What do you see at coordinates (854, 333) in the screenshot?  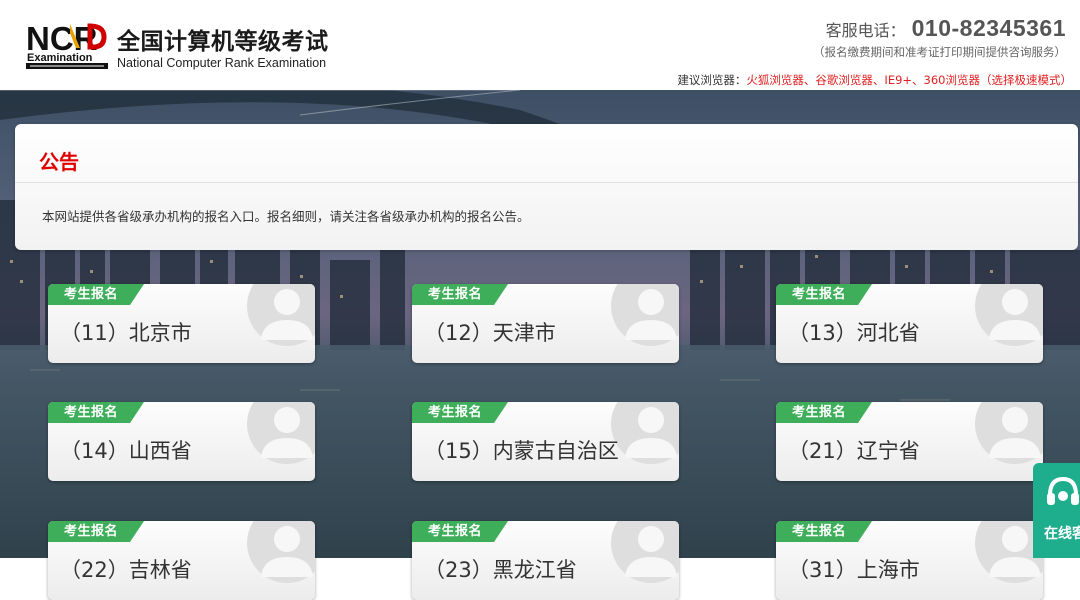 I see `province-name: （13）河北省` at bounding box center [854, 333].